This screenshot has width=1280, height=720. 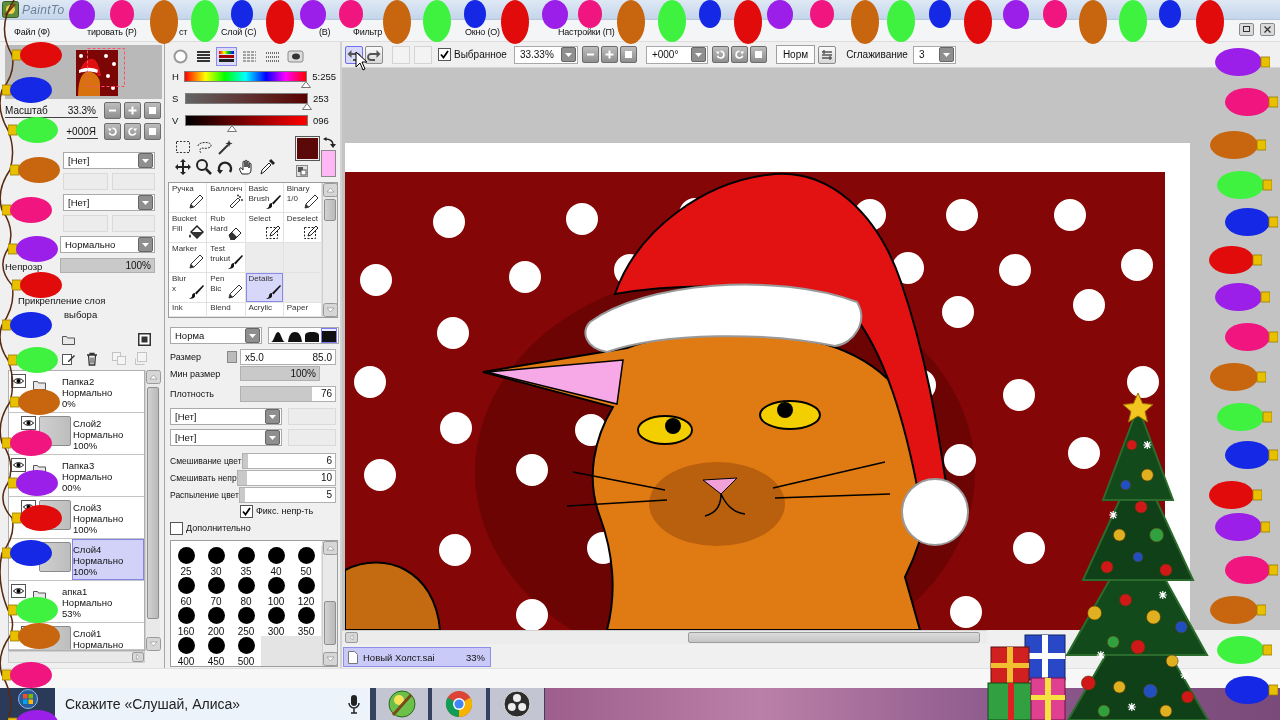 What do you see at coordinates (545, 54) in the screenshot?
I see `zoom-combo: 33.33%` at bounding box center [545, 54].